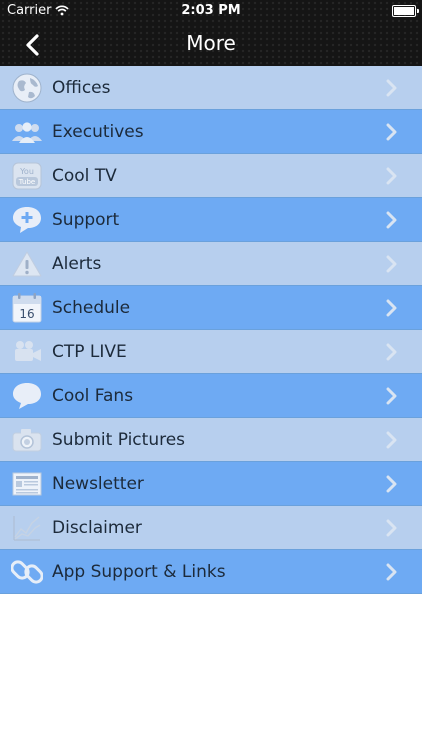  Describe the element at coordinates (27, 440) in the screenshot. I see `camera-icon` at that location.